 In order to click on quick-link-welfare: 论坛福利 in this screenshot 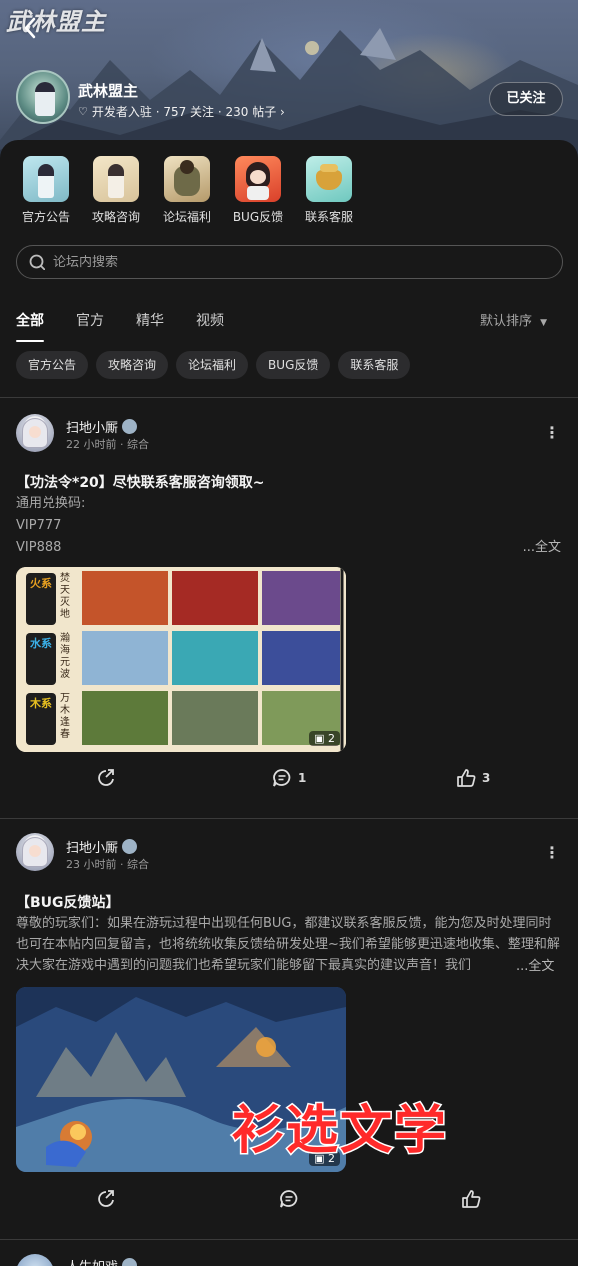, I will do `click(187, 190)`.